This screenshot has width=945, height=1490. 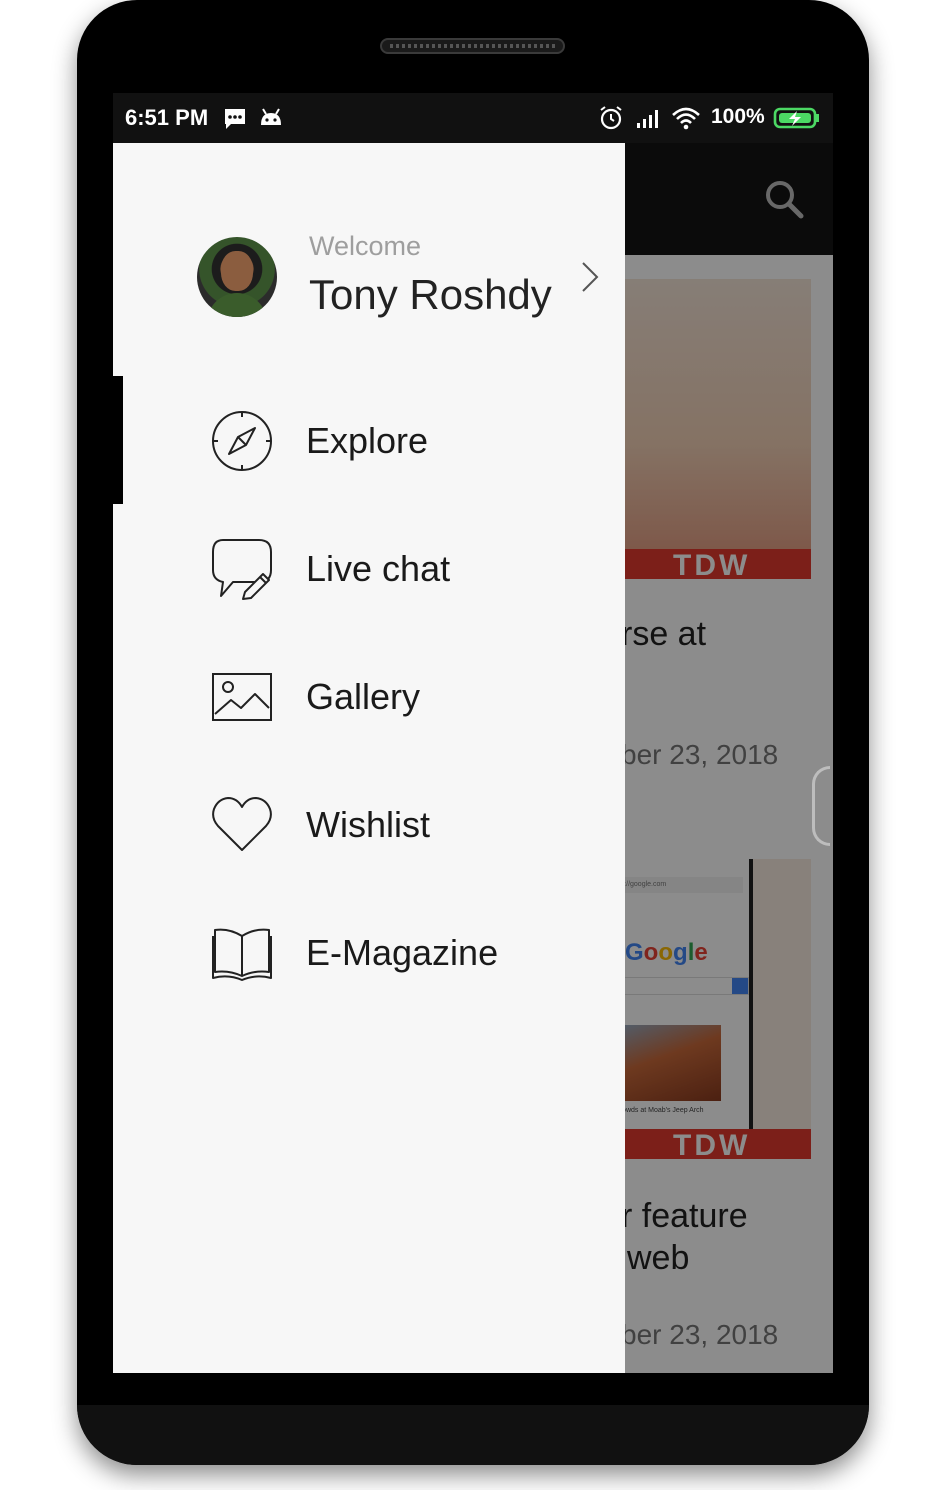 I want to click on menu-item-wishlist: Wishlist, so click(x=369, y=824).